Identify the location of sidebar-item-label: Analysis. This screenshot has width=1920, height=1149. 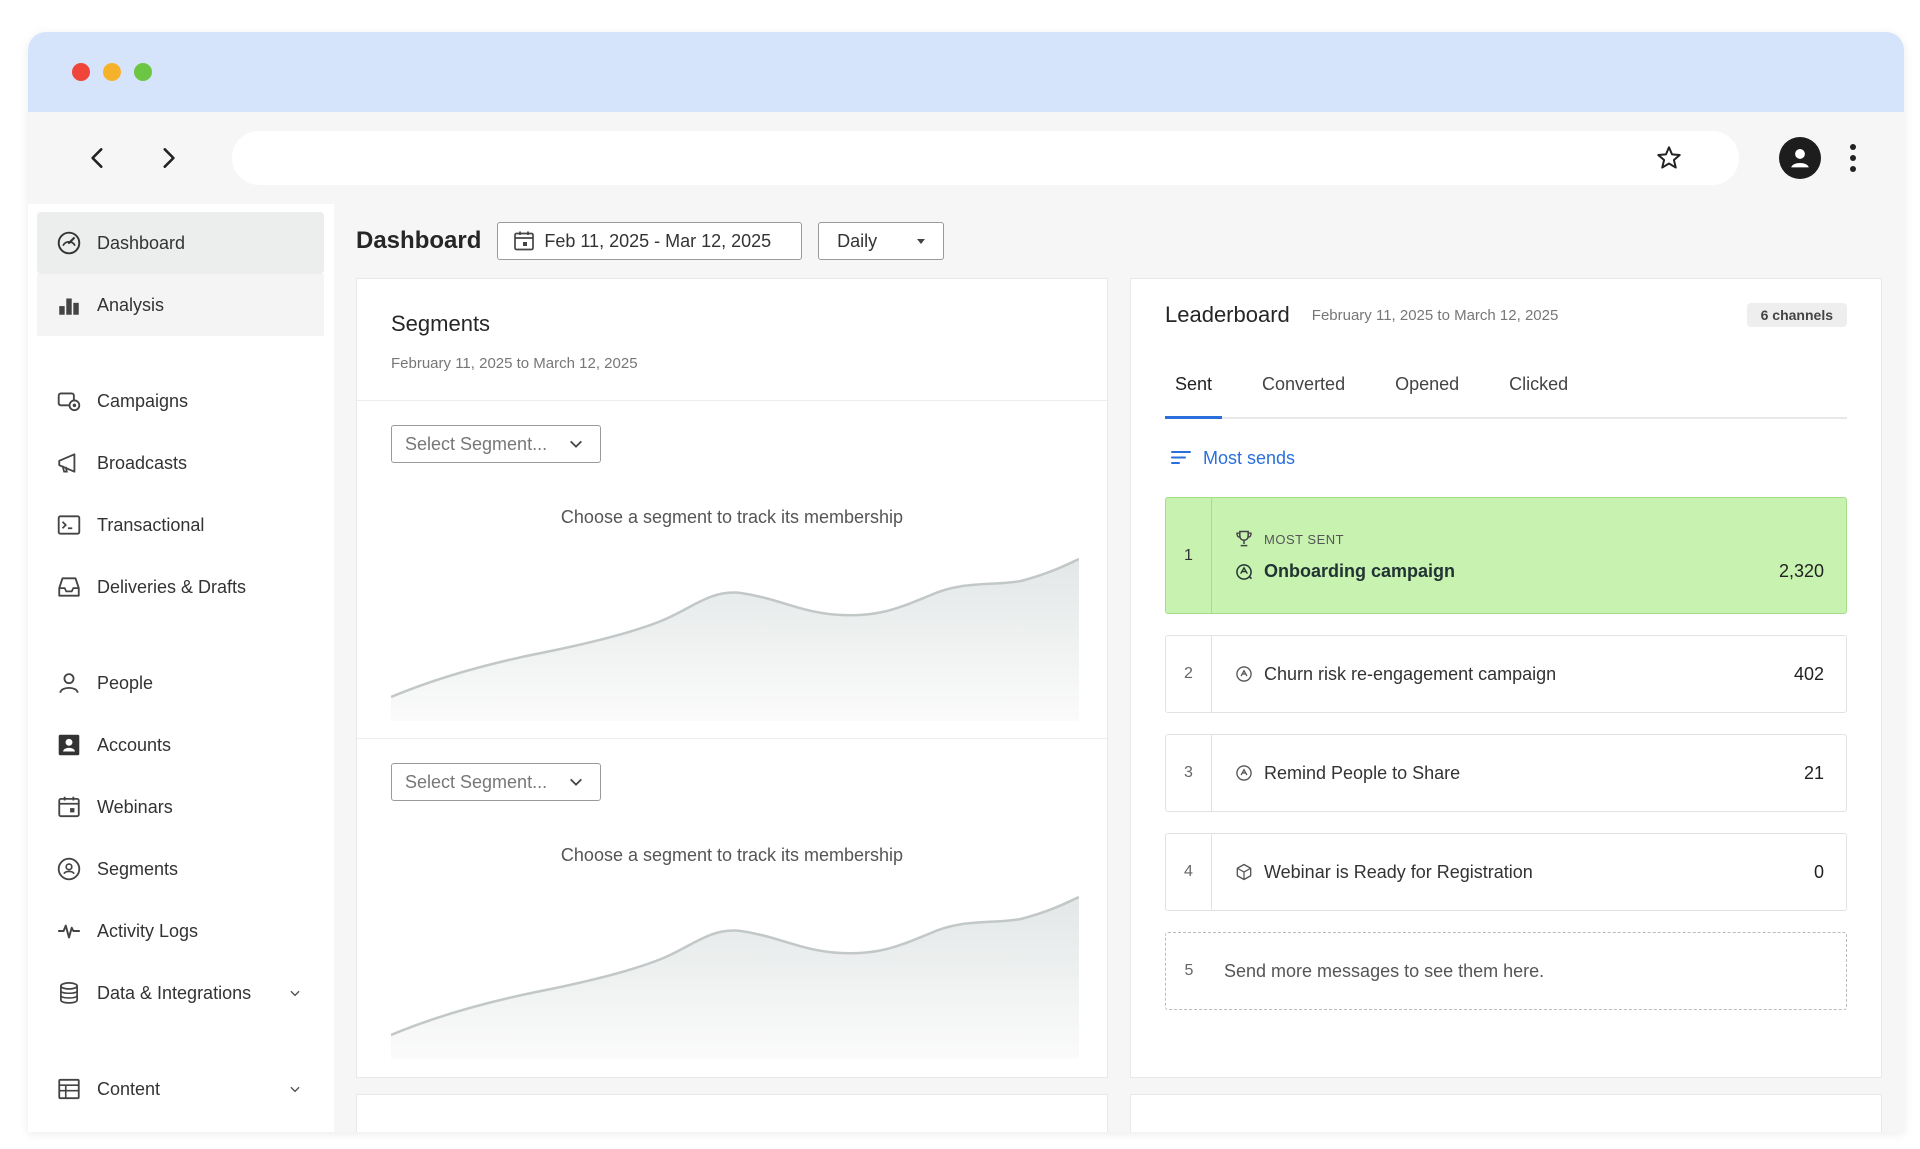
(131, 304).